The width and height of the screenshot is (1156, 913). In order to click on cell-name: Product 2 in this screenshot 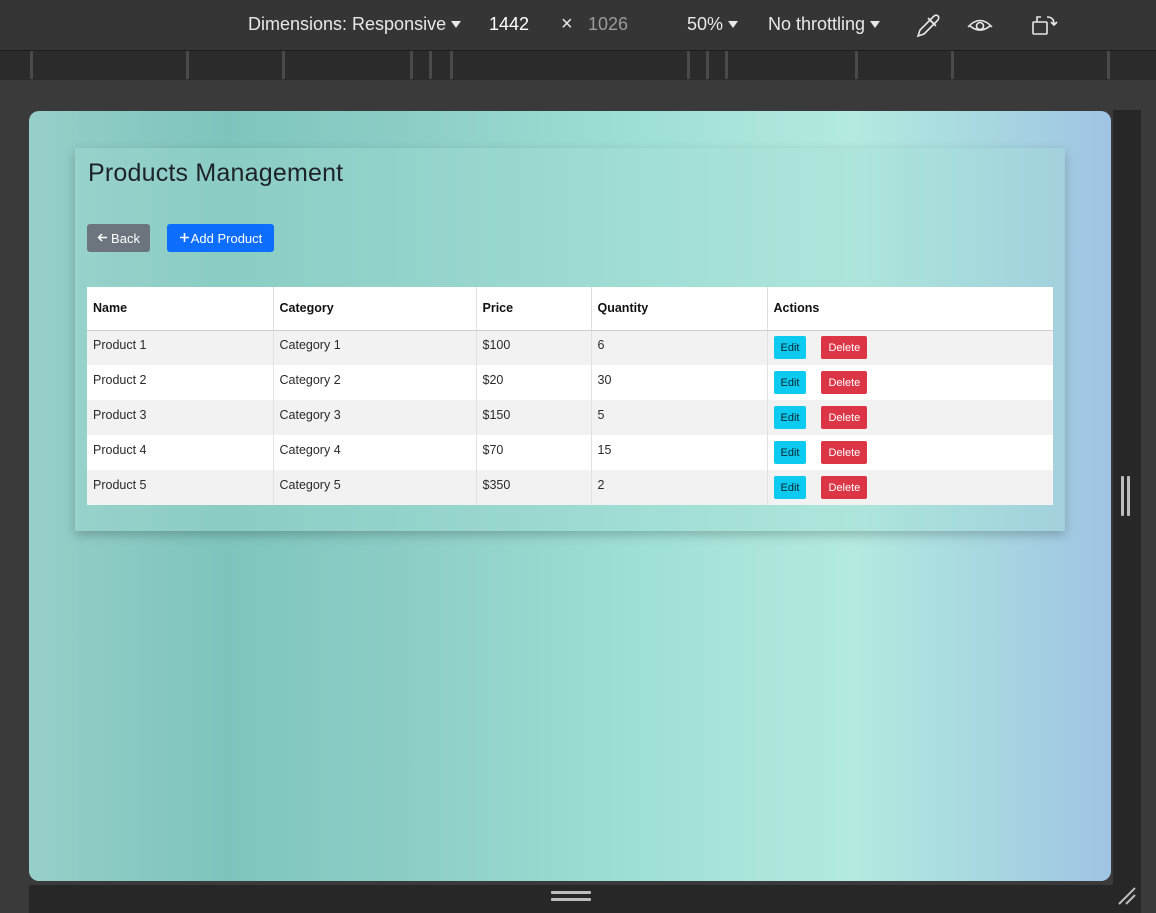, I will do `click(180, 382)`.